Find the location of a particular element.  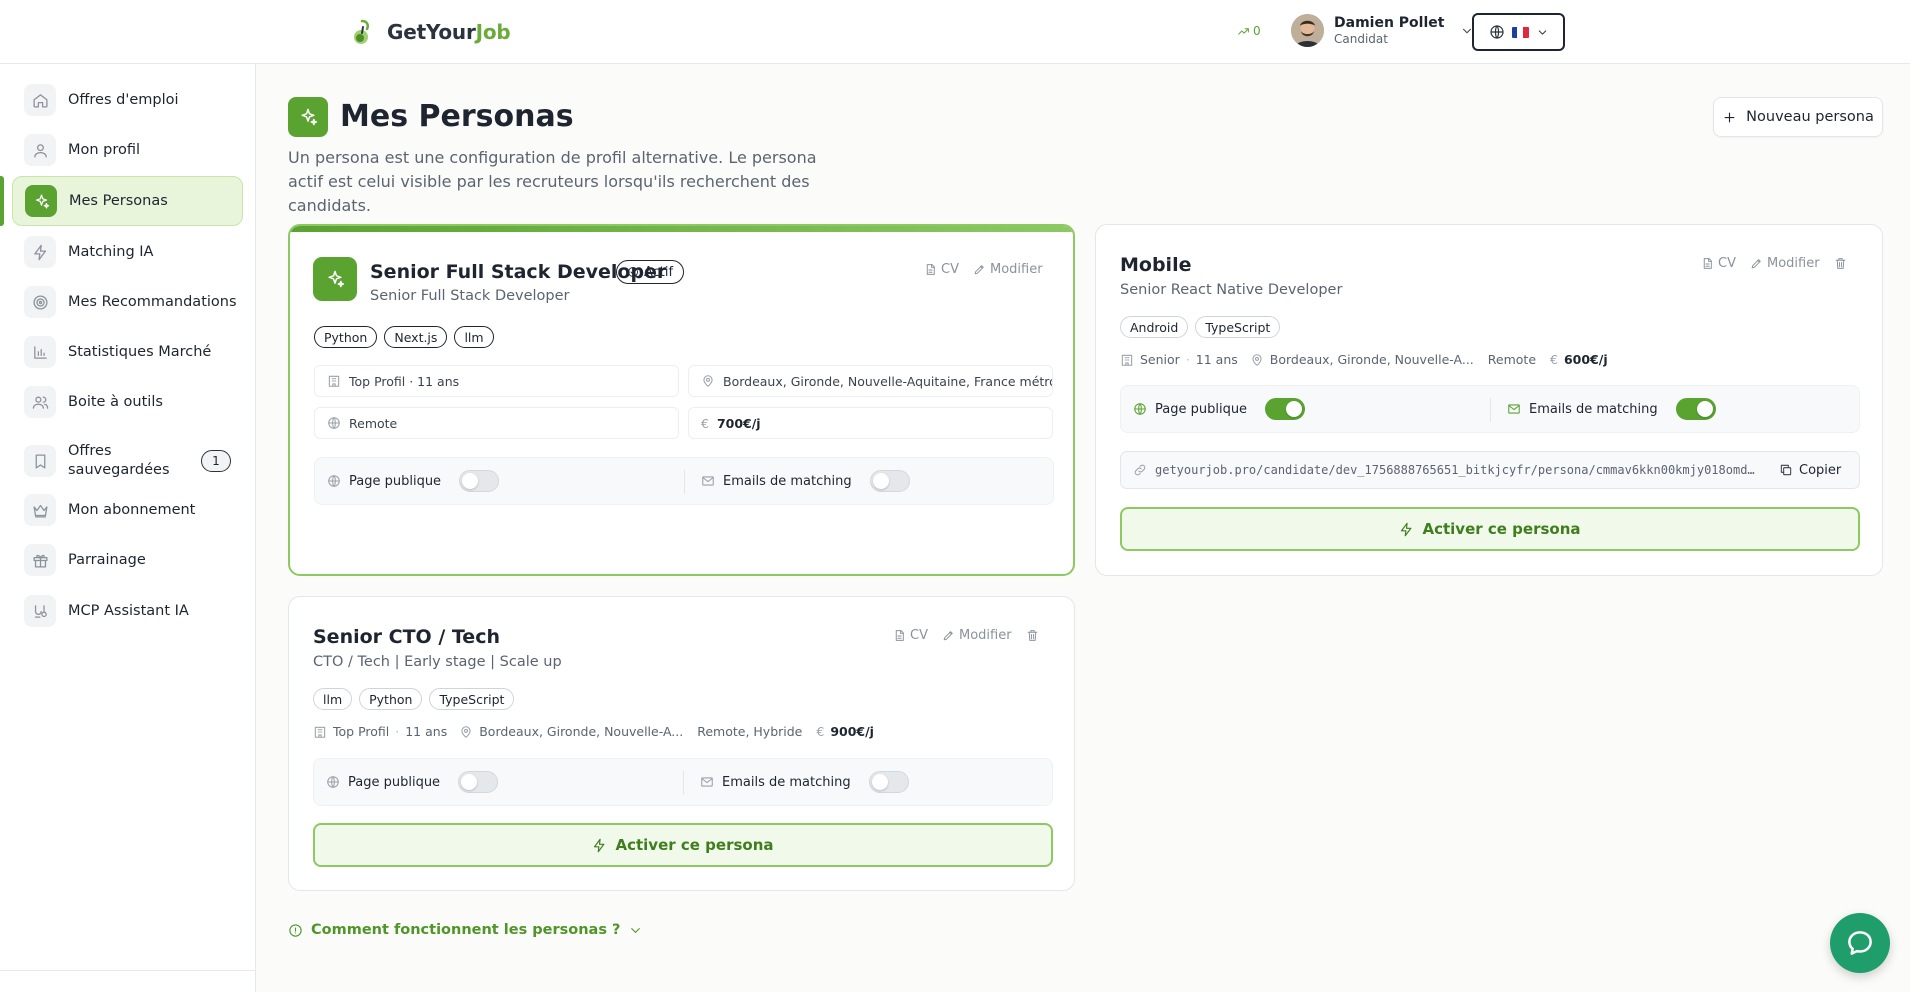

sidebar-item-label: Mes Personas is located at coordinates (118, 201).